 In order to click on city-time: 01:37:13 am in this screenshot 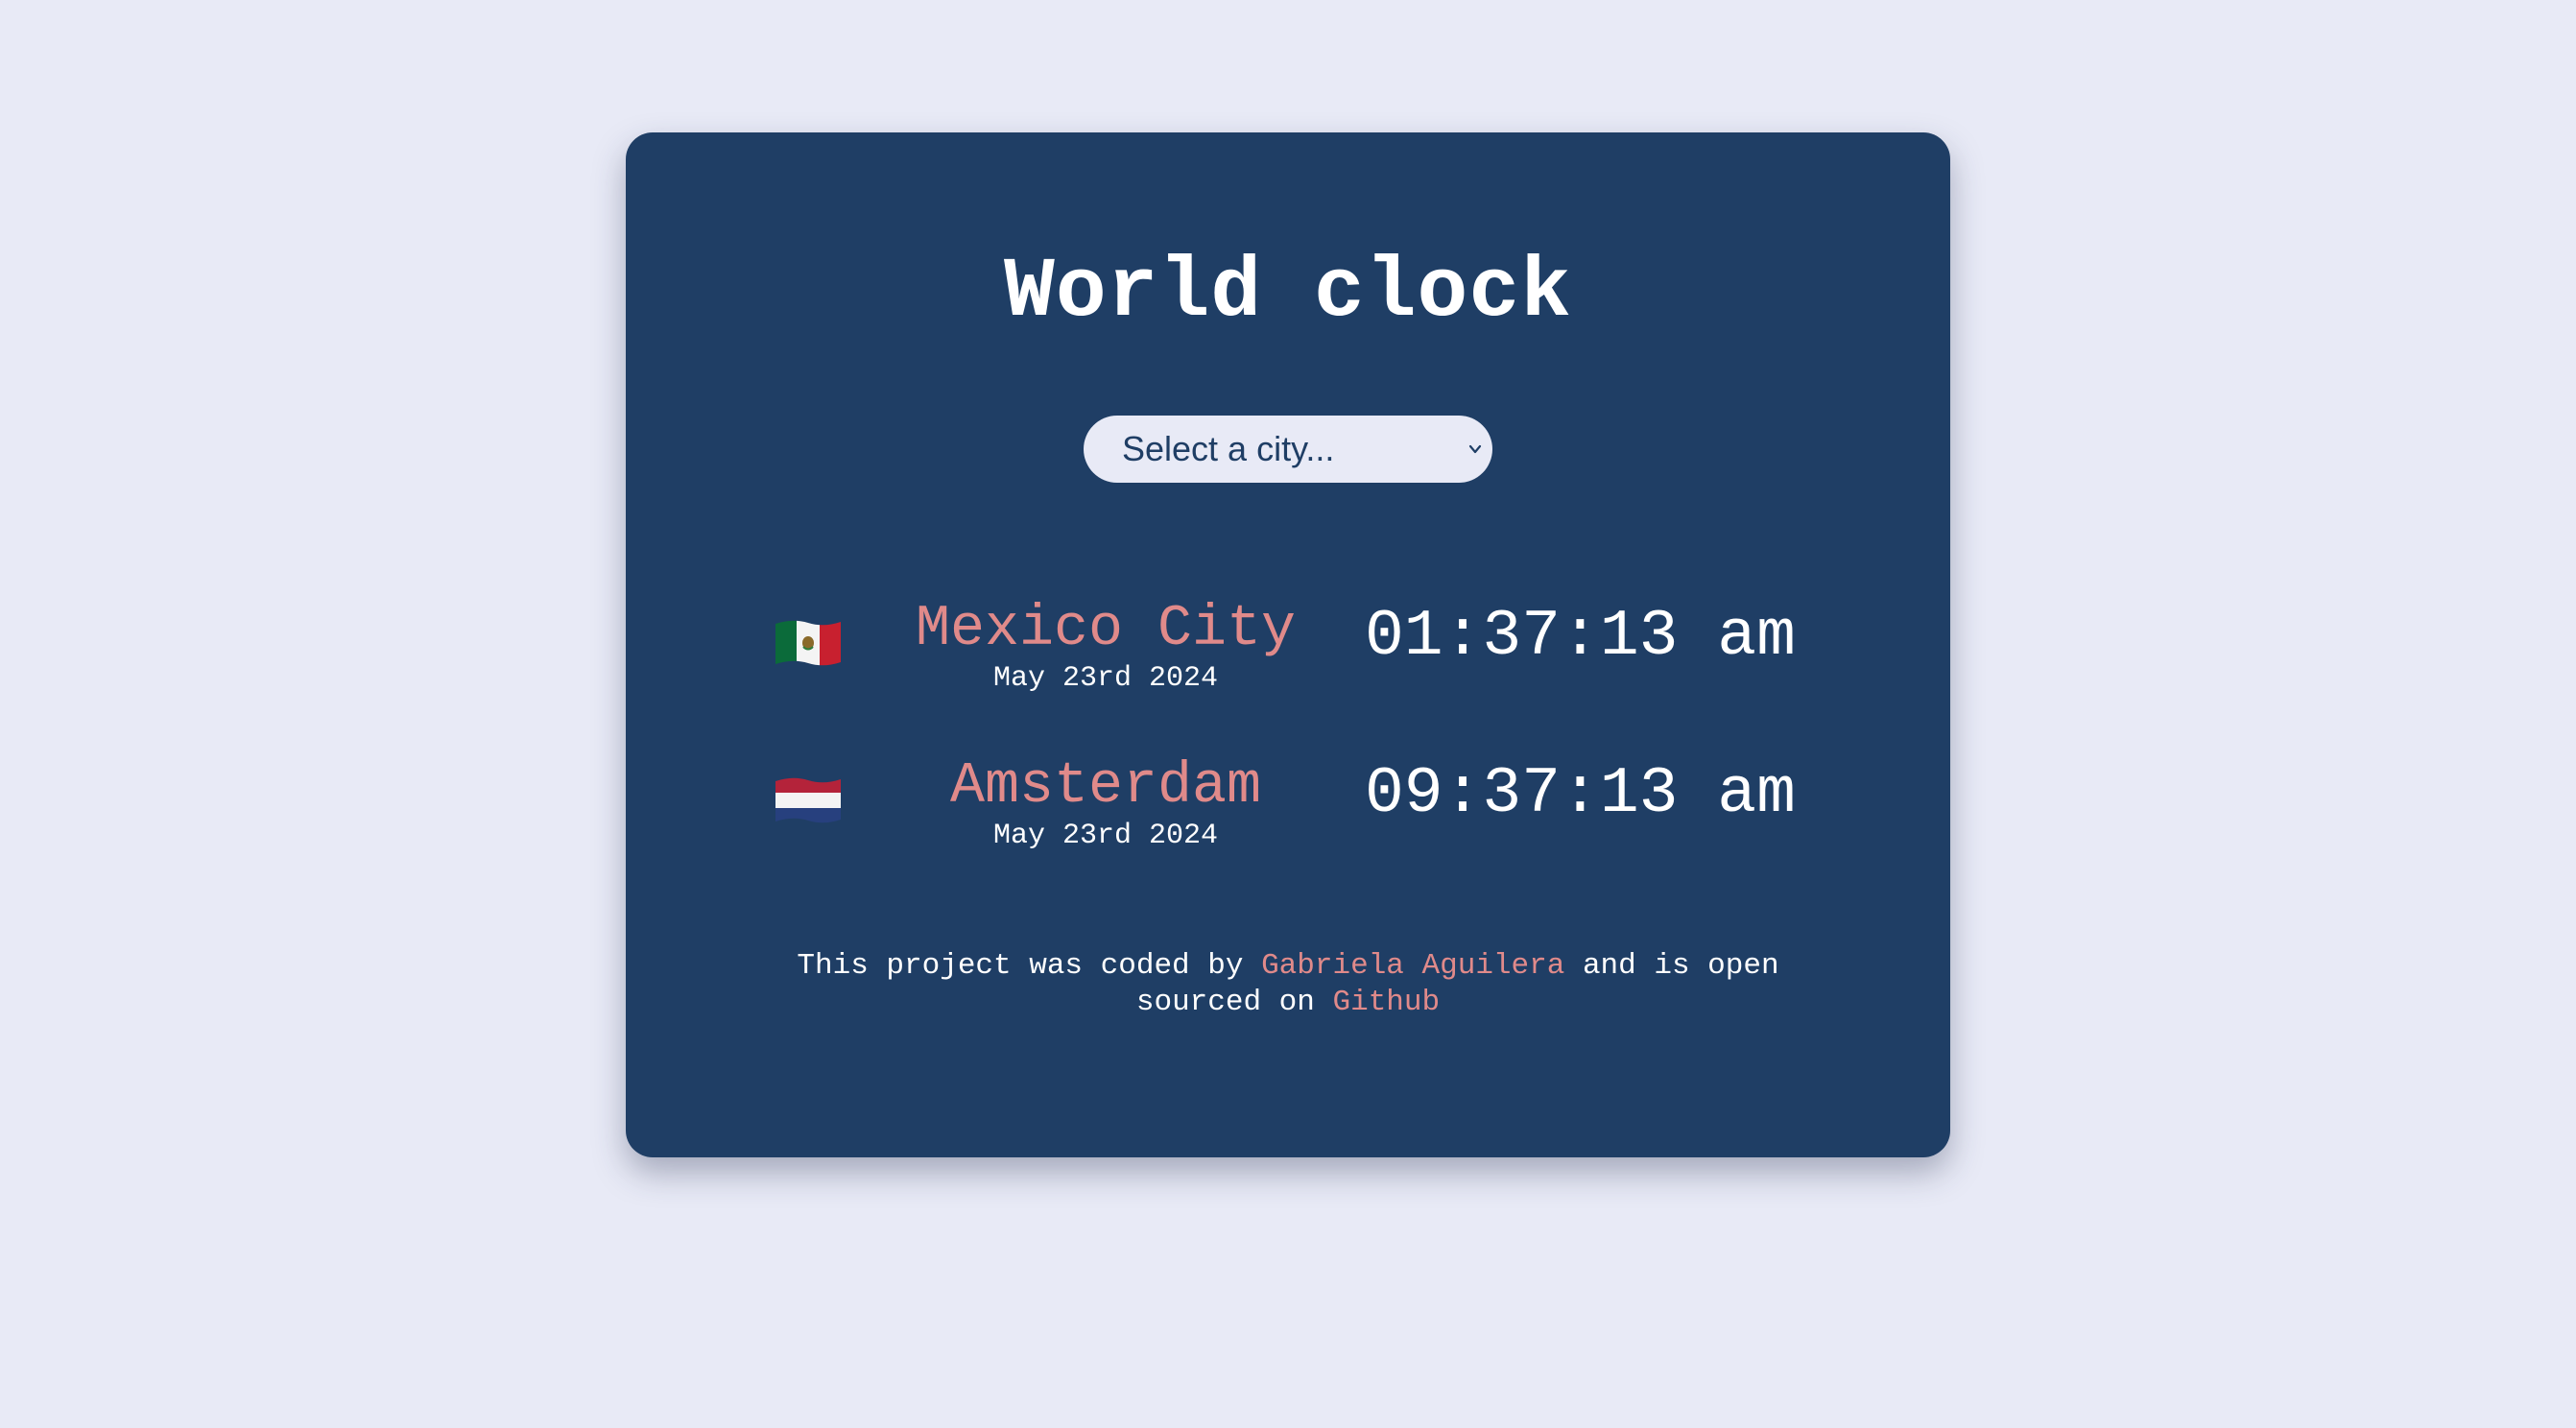, I will do `click(1580, 637)`.